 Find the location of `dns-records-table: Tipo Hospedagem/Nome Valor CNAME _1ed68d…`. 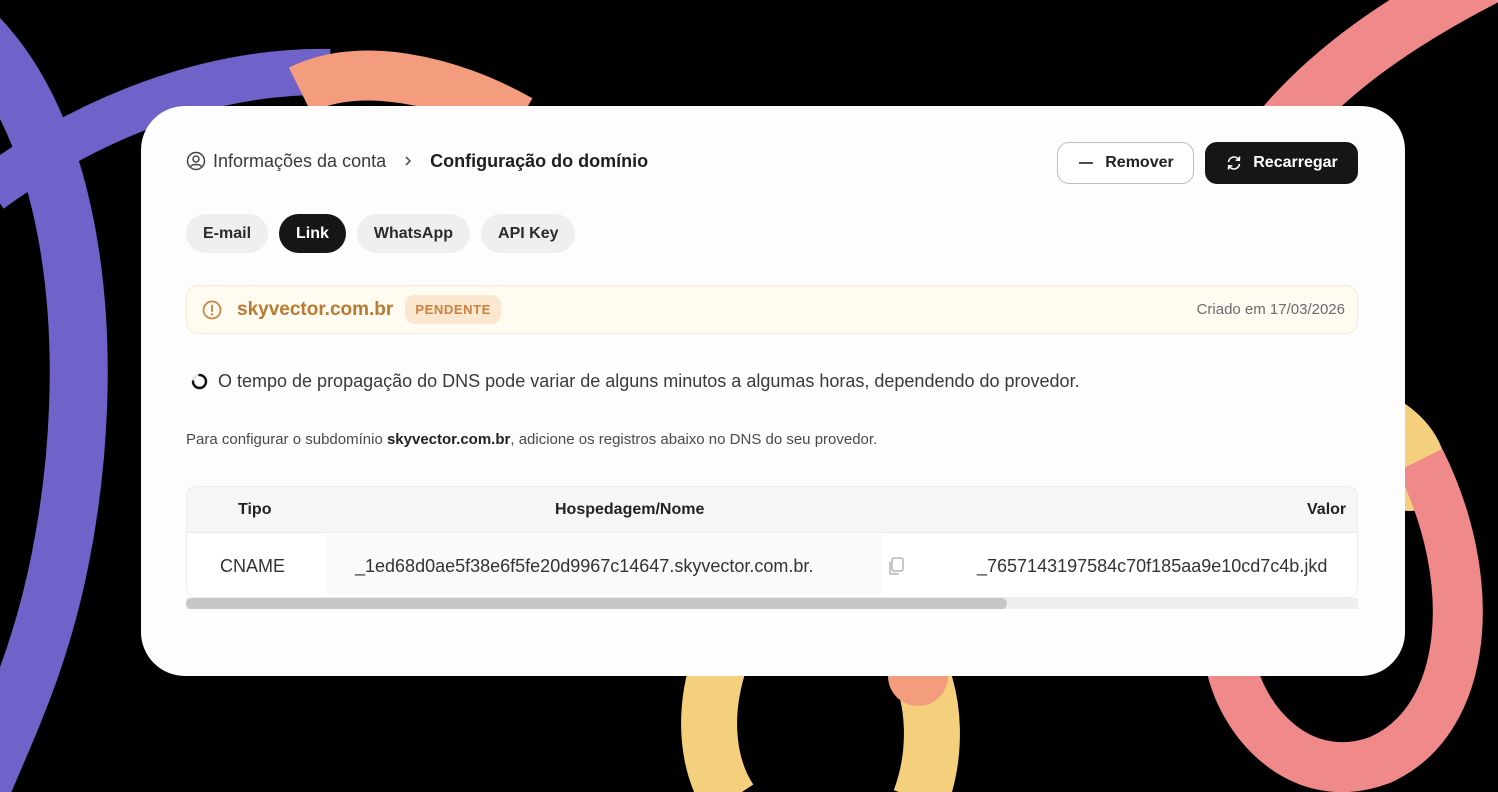

dns-records-table: Tipo Hospedagem/Nome Valor CNAME _1ed68d… is located at coordinates (772, 542).